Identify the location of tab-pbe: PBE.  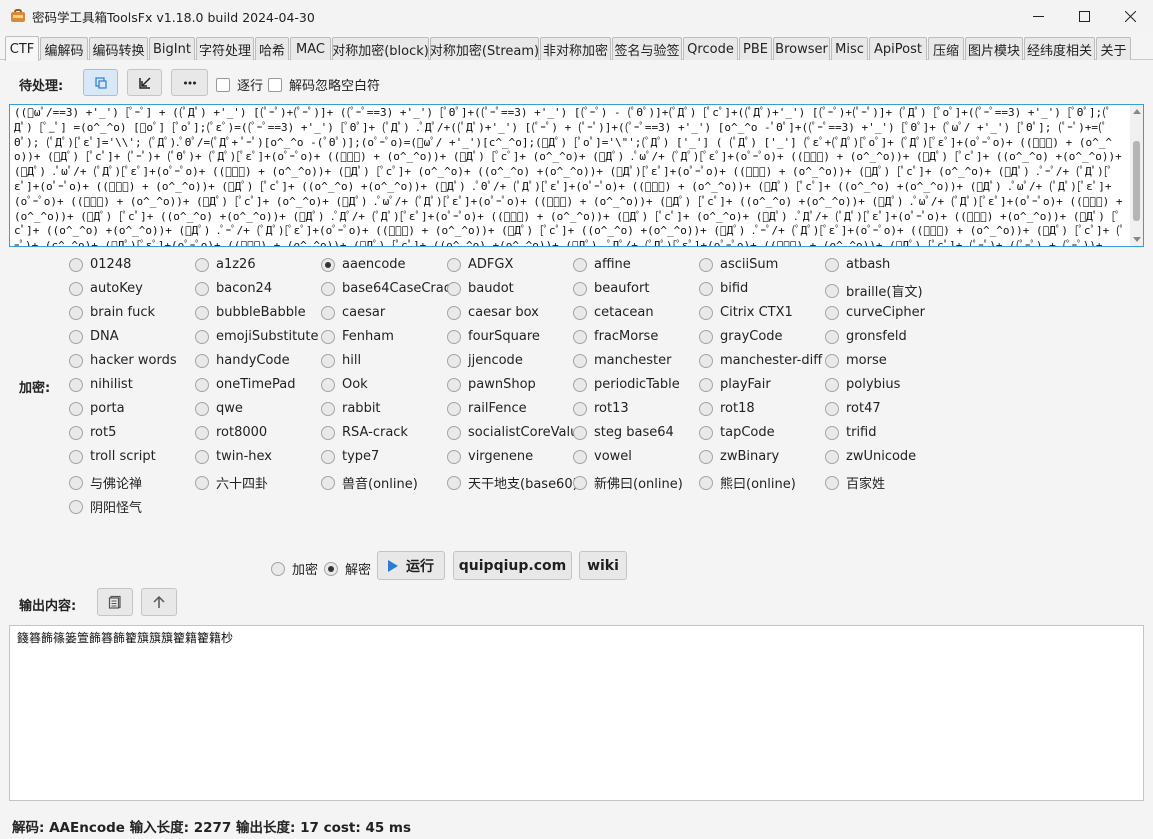
(755, 48).